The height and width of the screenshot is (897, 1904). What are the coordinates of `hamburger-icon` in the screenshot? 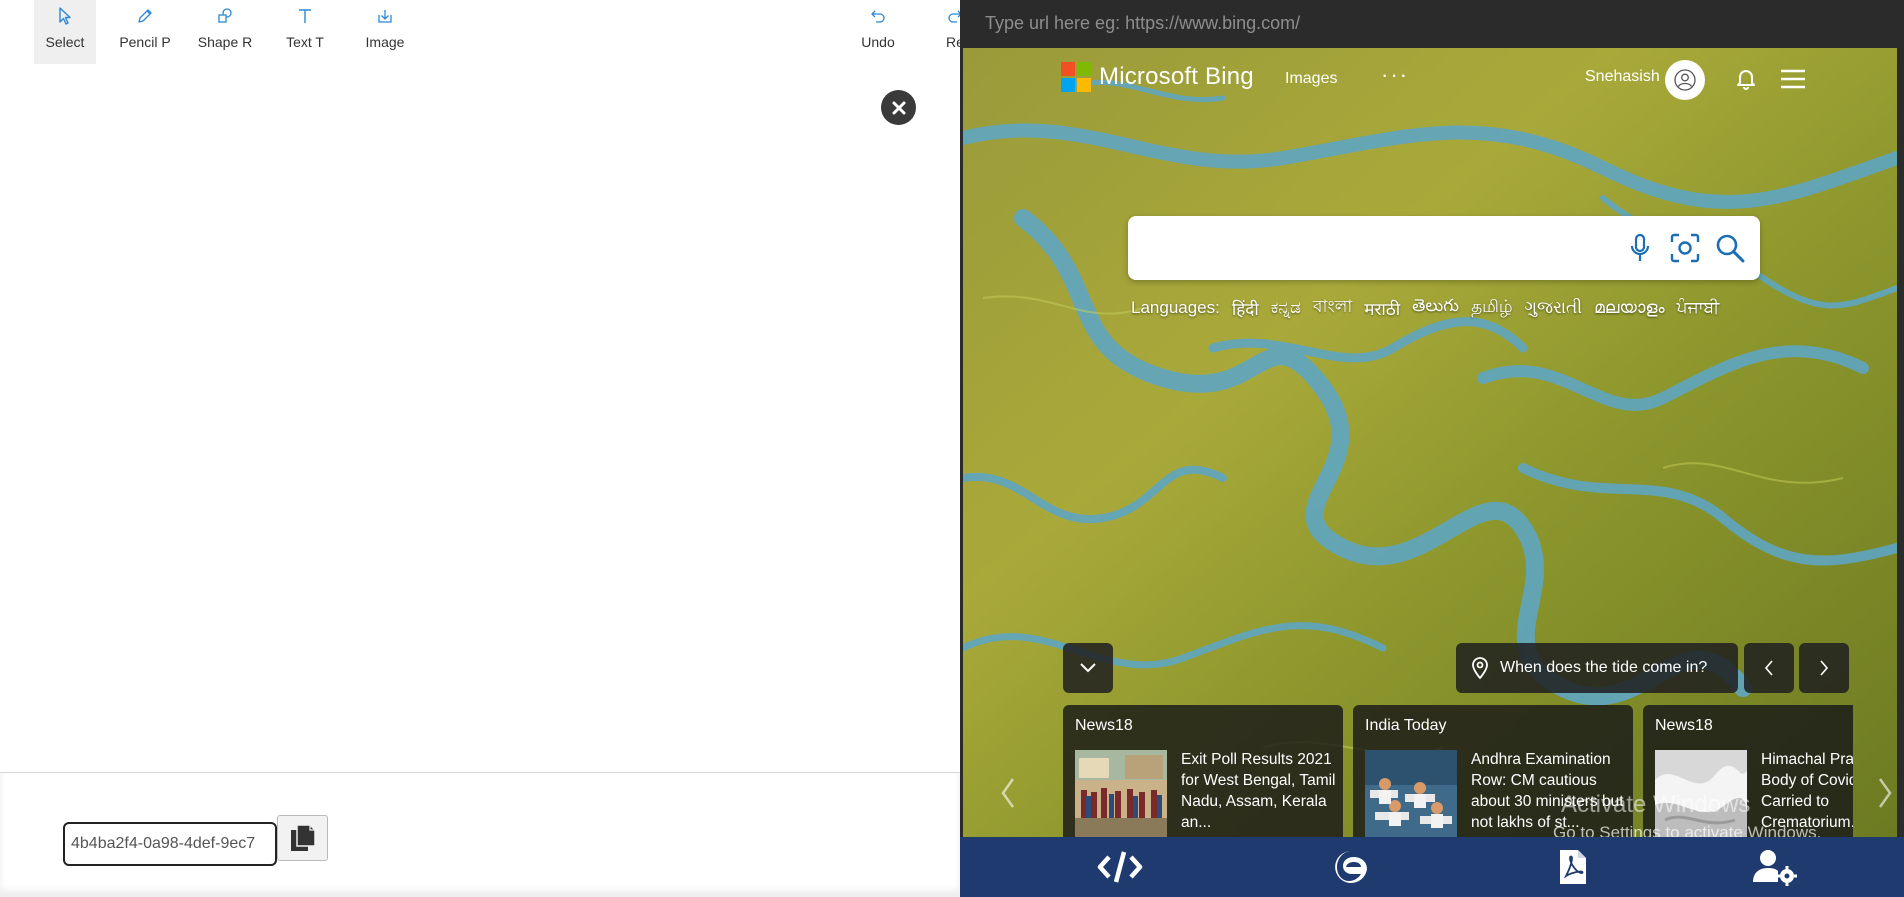 It's located at (1793, 79).